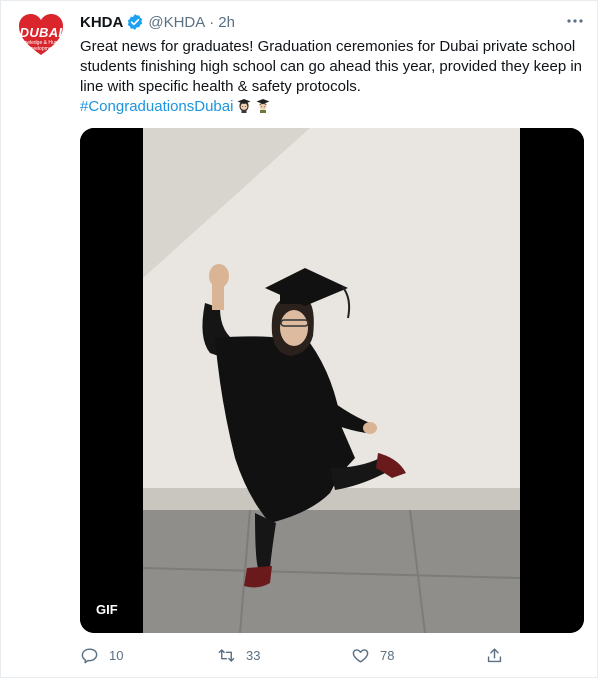 This screenshot has width=598, height=678. What do you see at coordinates (176, 22) in the screenshot?
I see `author-handle: @KHDA` at bounding box center [176, 22].